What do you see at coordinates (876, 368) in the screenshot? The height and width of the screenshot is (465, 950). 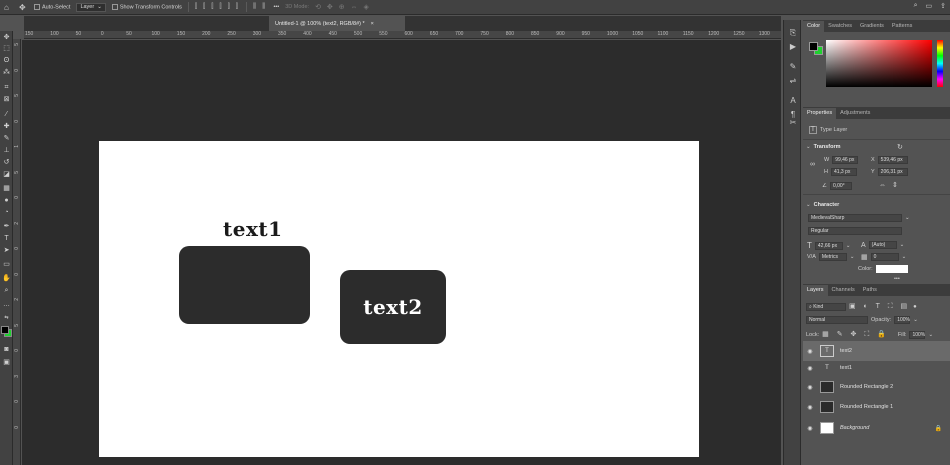 I see `layer-row-text1: ◉ T text1` at bounding box center [876, 368].